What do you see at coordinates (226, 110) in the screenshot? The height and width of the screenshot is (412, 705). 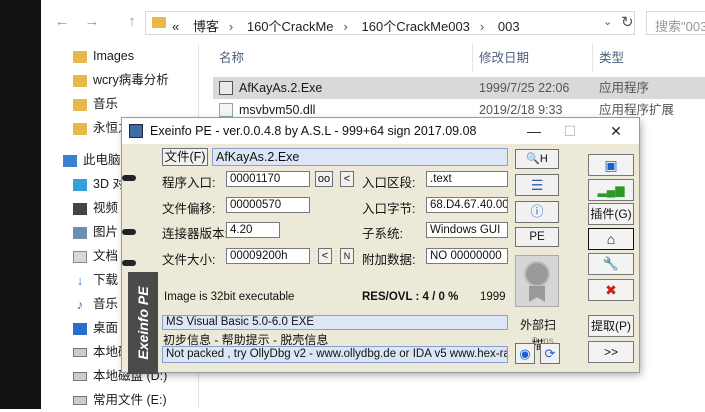 I see `dll-file-icon` at bounding box center [226, 110].